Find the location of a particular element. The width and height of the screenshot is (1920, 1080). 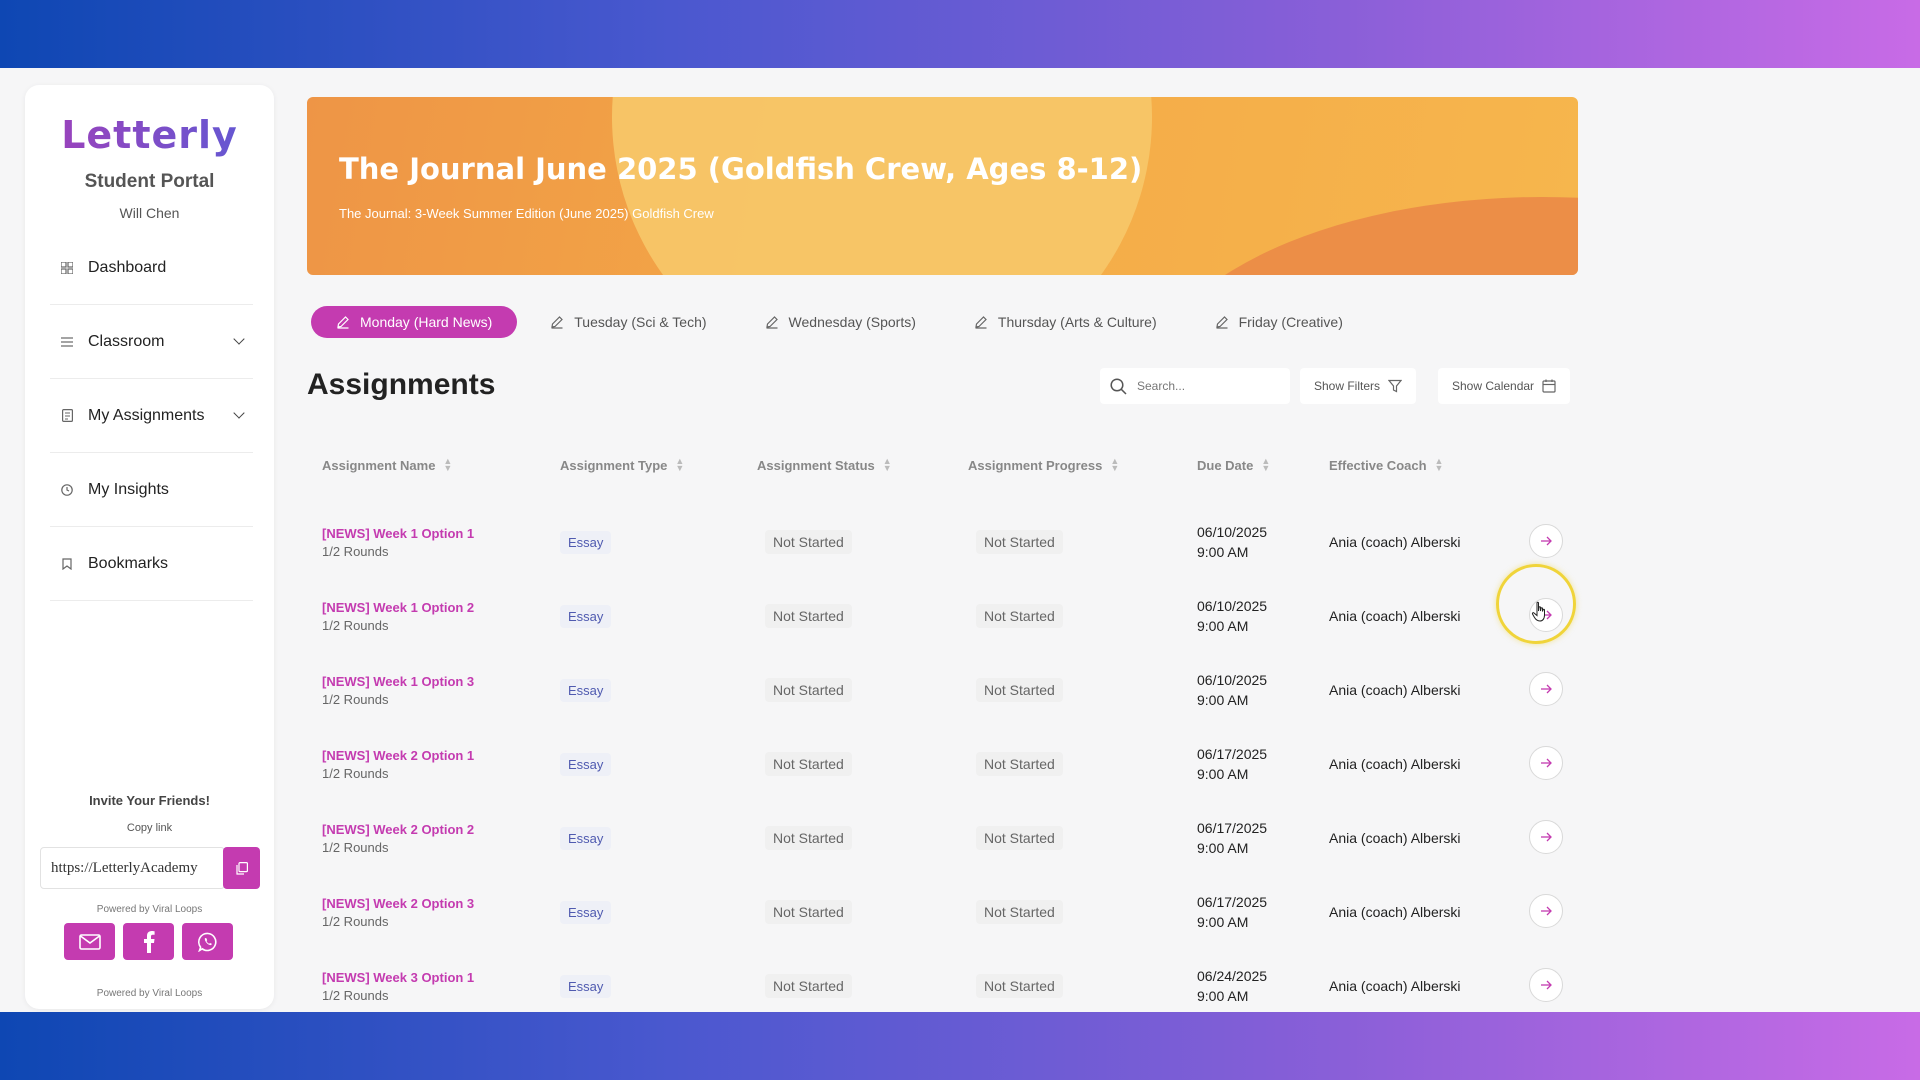

column-header-status: Assignment Status ▲ ▼ is located at coordinates (824, 465).